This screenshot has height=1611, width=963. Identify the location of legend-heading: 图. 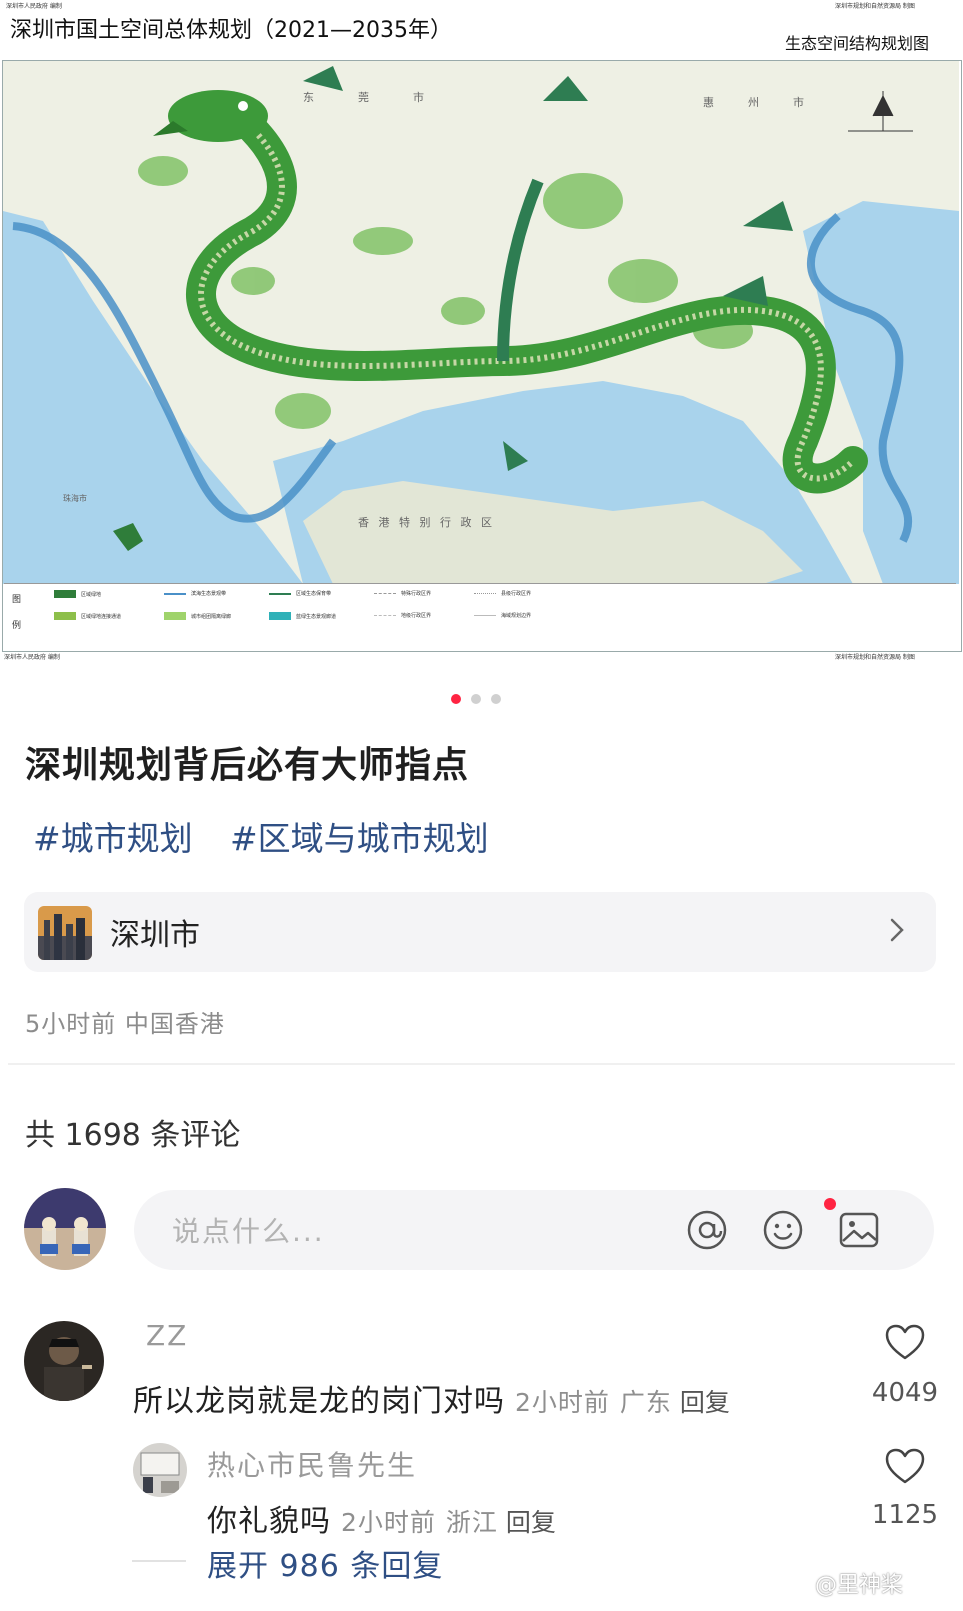
(17, 600).